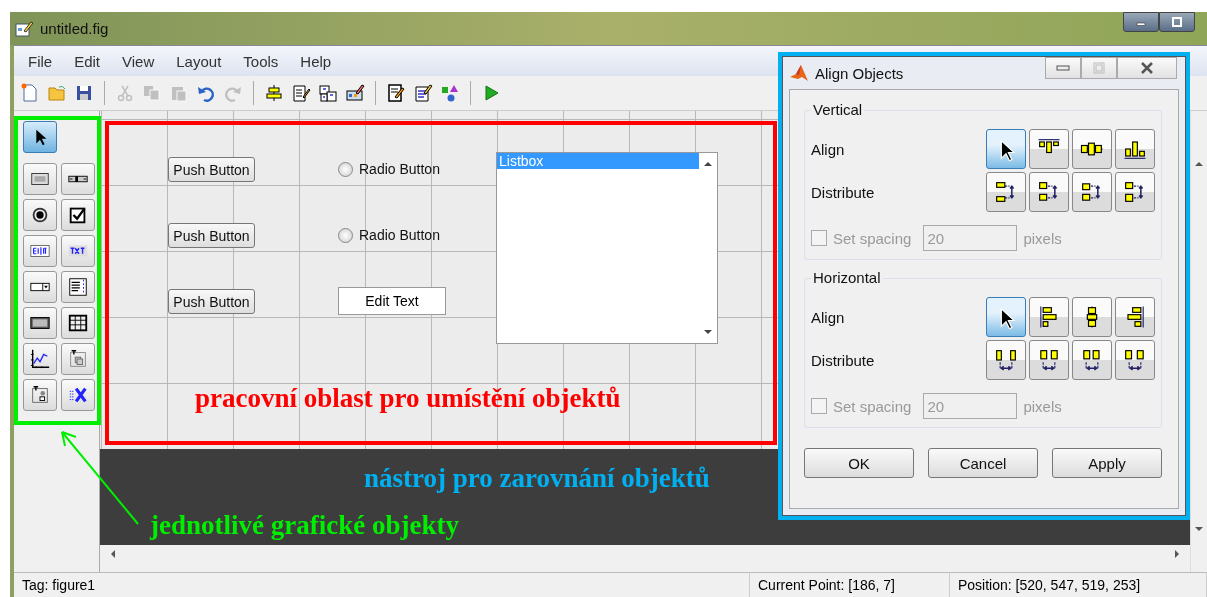  Describe the element at coordinates (328, 93) in the screenshot. I see `numbered-boxes-icon` at that location.